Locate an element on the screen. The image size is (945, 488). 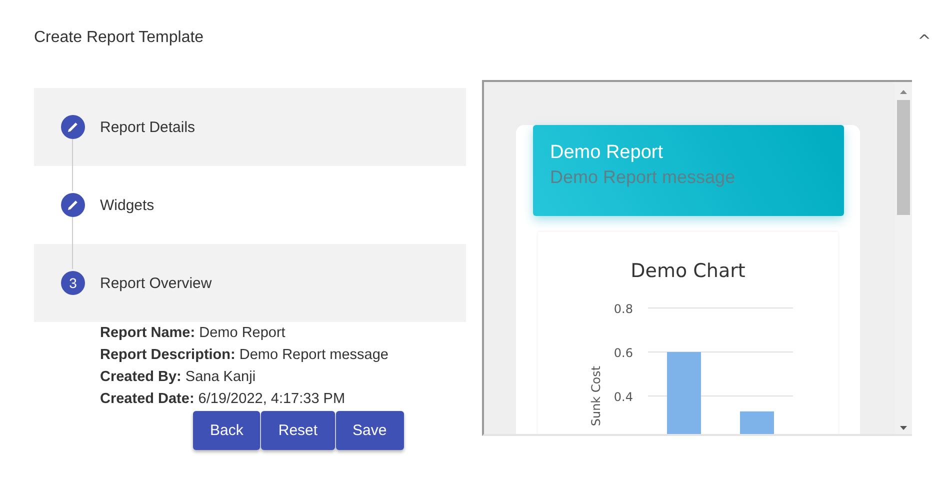
axis-label: Sunk Cost is located at coordinates (596, 396).